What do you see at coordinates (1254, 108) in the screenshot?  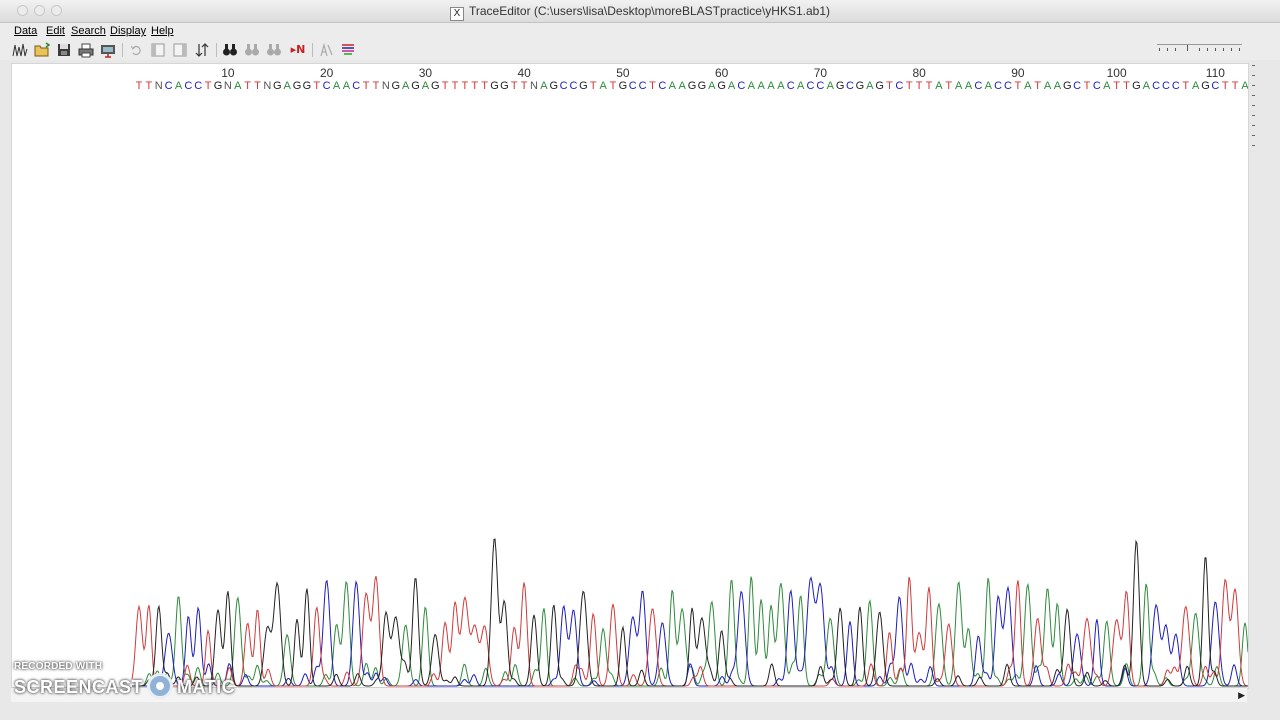 I see `vertical-scroll-indicator` at bounding box center [1254, 108].